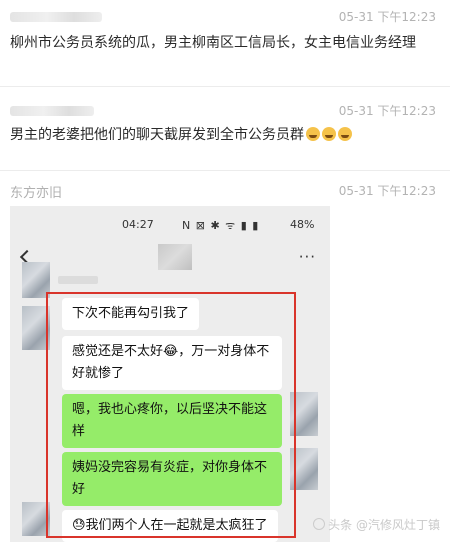  I want to click on status-clock: 04:27, so click(138, 224).